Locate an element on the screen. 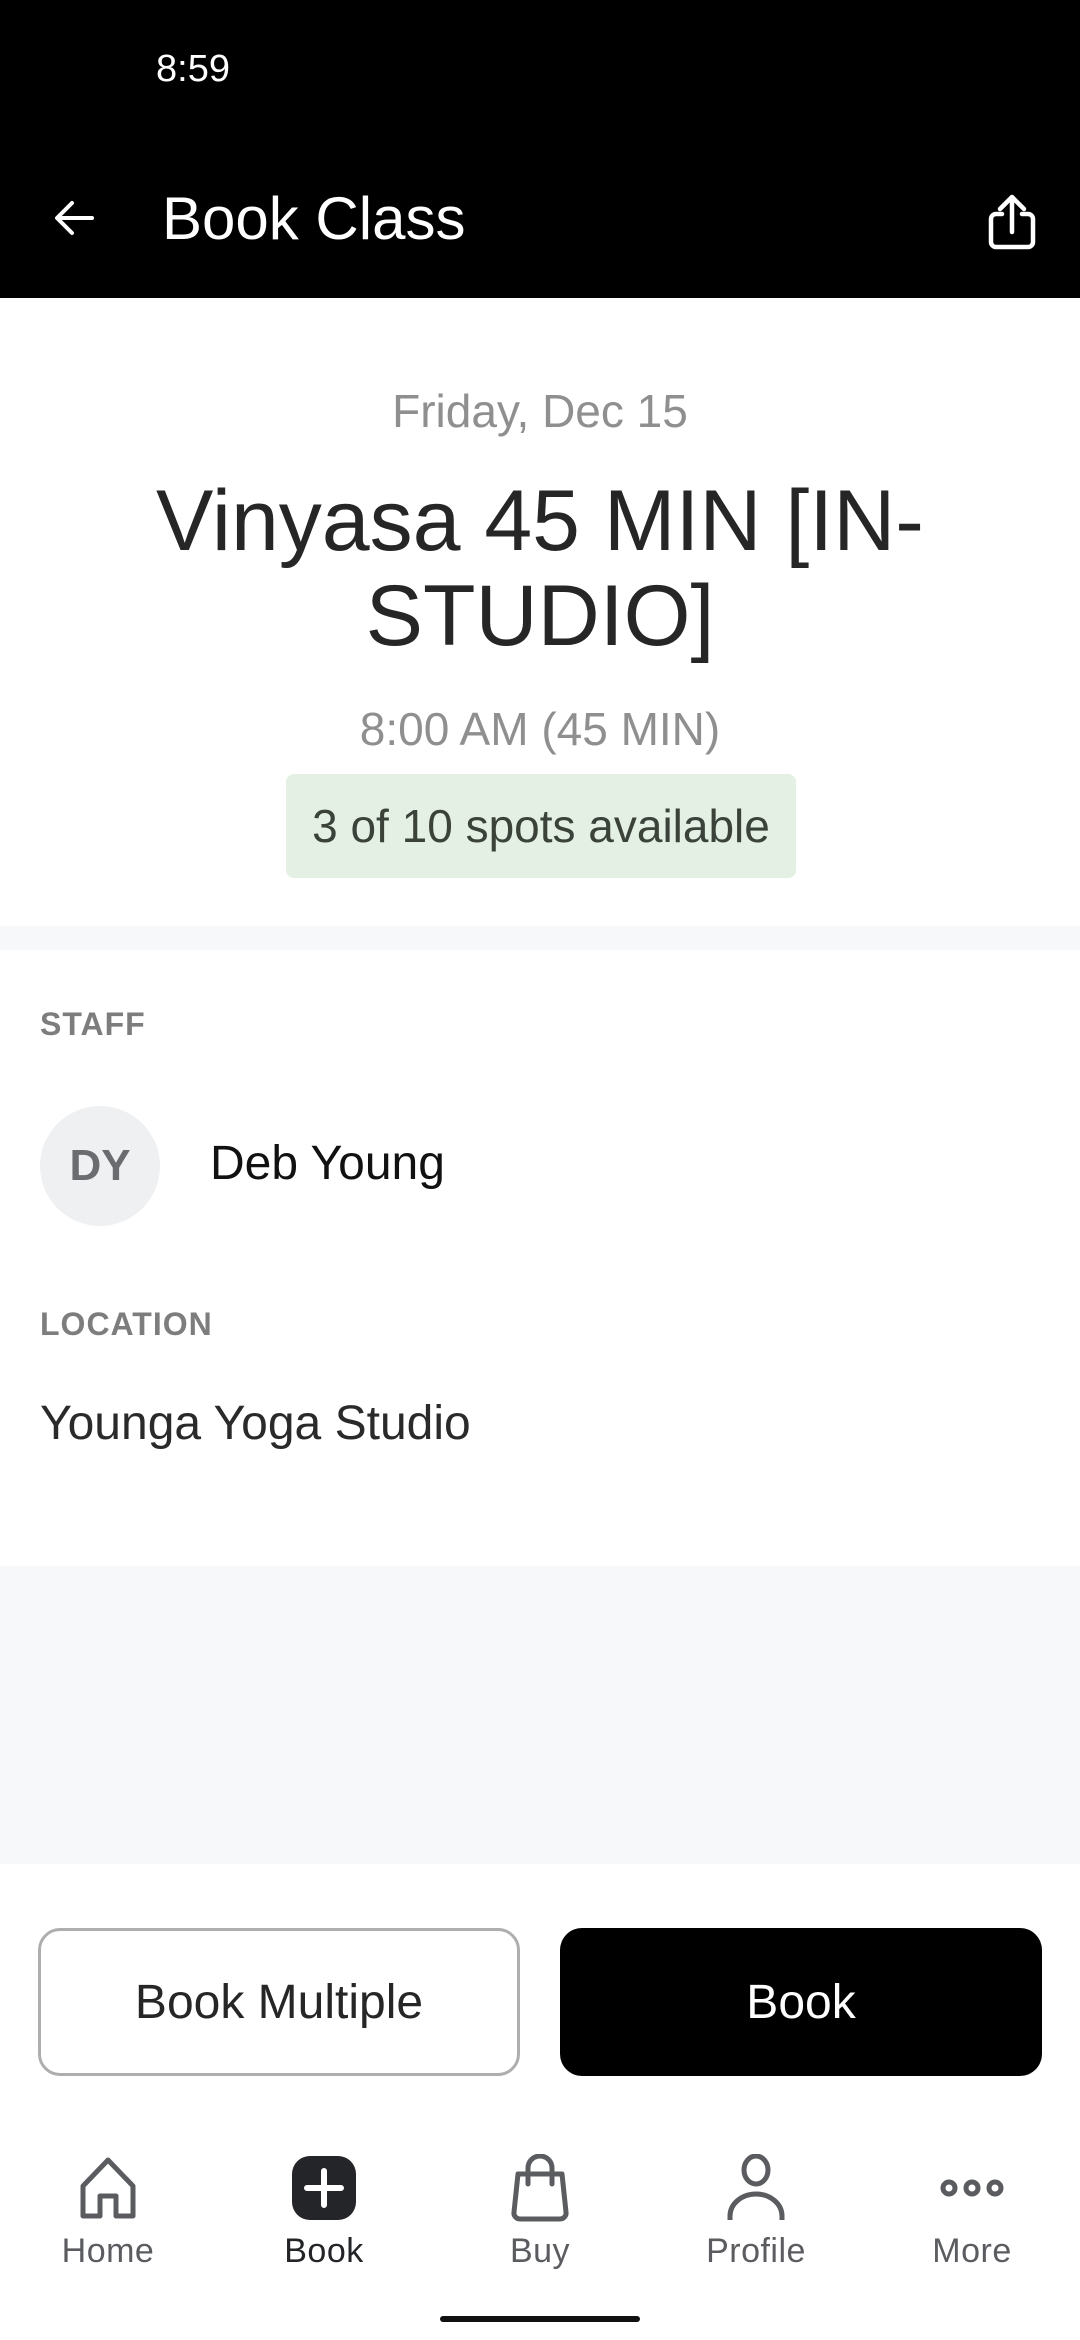  tab-more: More is located at coordinates (972, 2215).